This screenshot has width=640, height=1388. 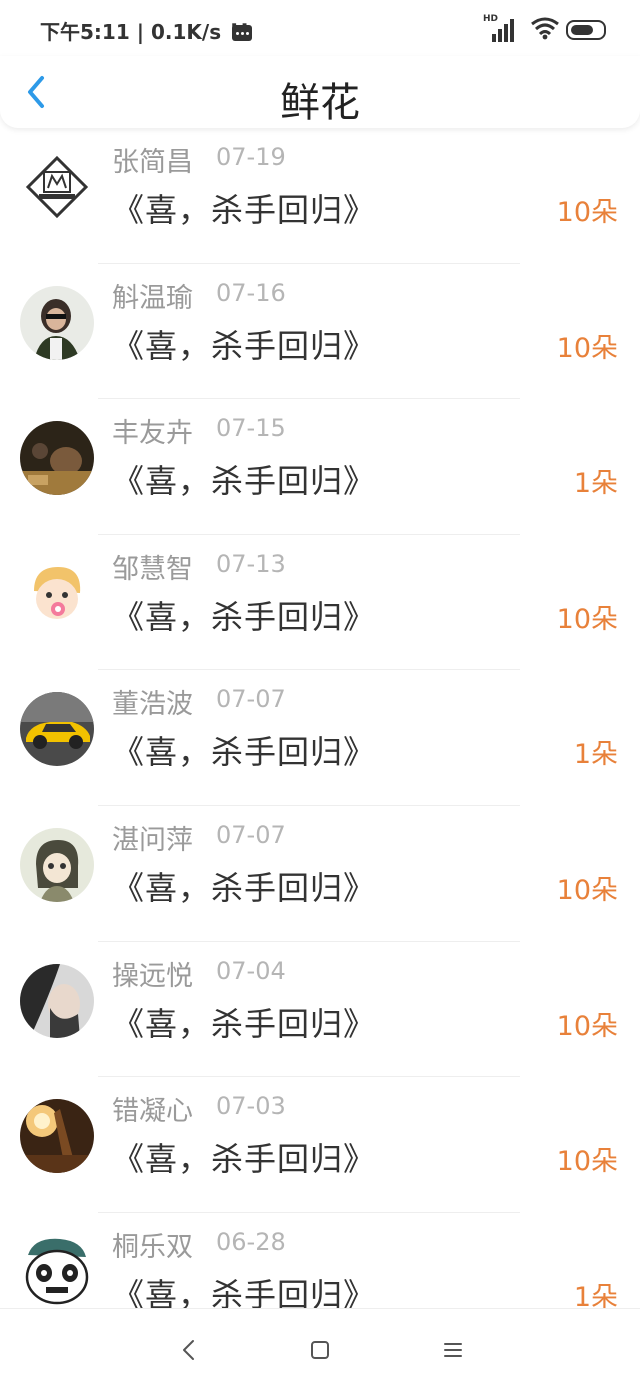 I want to click on send-date: 07-04, so click(x=251, y=970).